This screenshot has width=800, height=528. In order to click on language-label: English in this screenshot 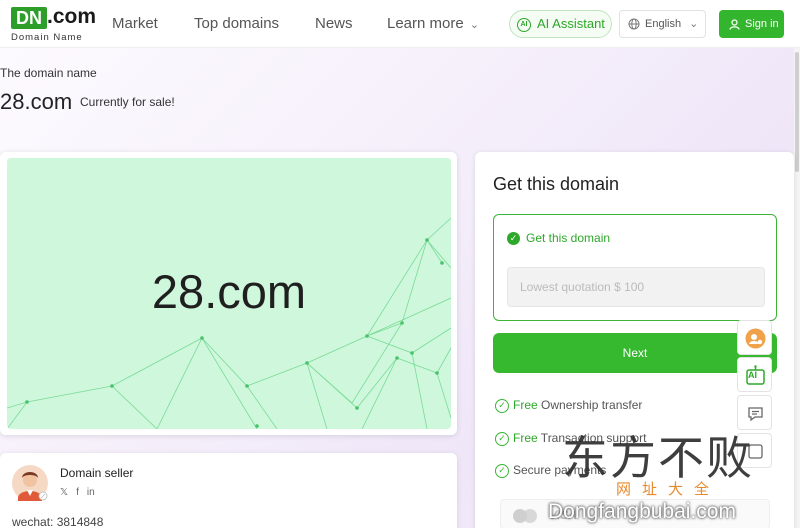, I will do `click(663, 24)`.